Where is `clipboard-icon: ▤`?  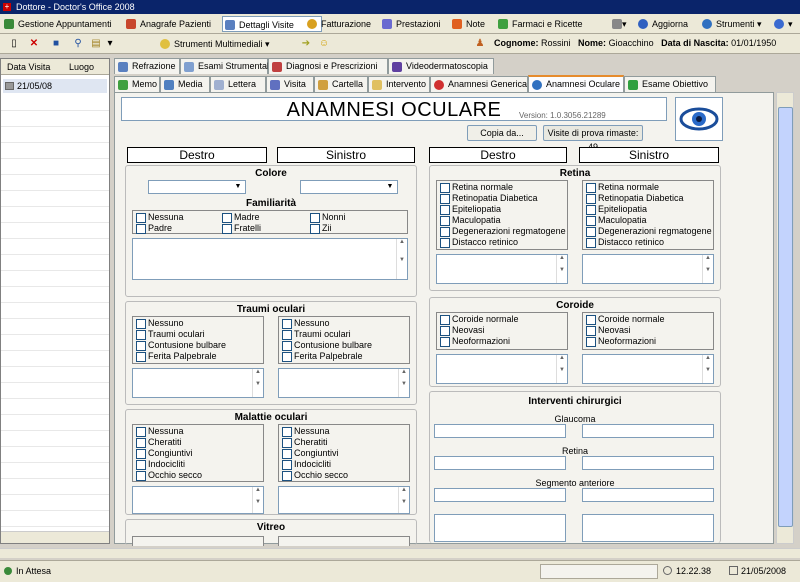
clipboard-icon: ▤ is located at coordinates (96, 44).